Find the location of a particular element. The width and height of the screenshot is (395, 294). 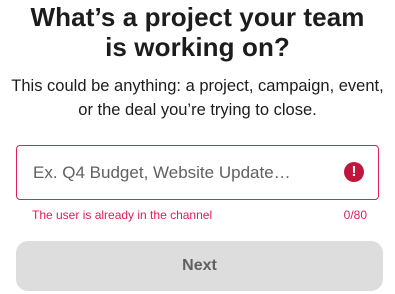

exclamation-circle-icon: ! is located at coordinates (354, 172).